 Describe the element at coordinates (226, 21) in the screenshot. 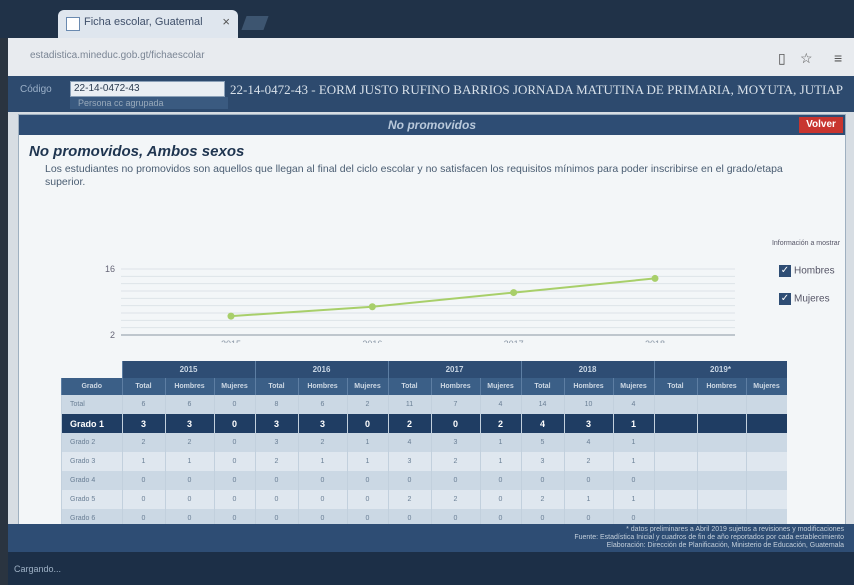

I see `close-tab-icon: ×` at that location.